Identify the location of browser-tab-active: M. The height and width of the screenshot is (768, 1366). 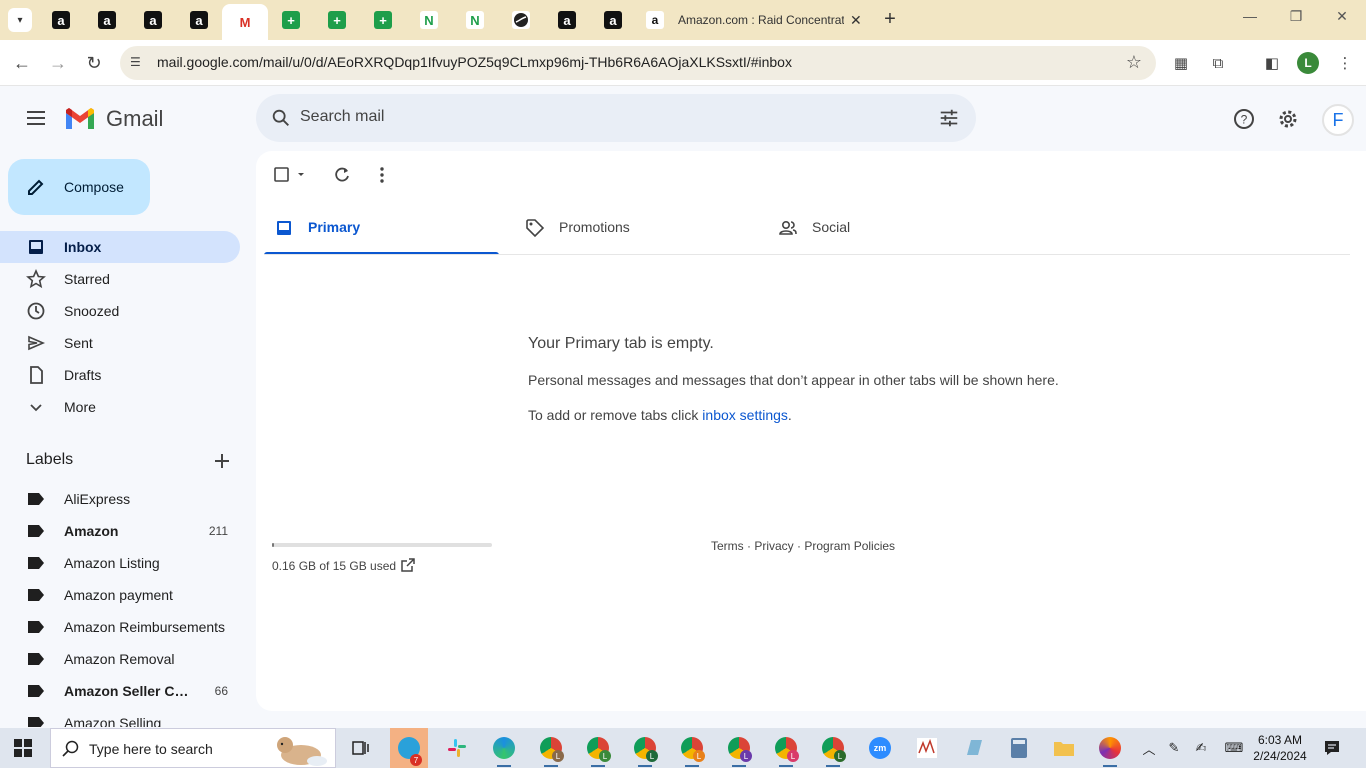
(245, 22).